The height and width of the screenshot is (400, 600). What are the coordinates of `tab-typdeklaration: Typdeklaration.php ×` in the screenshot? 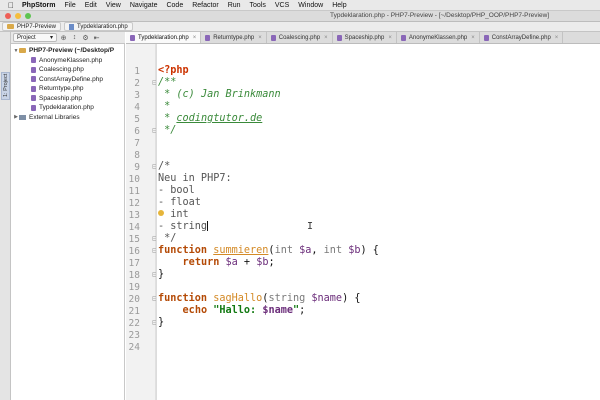 It's located at (164, 37).